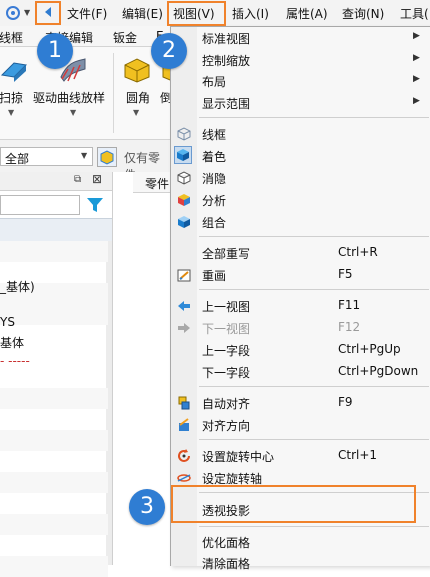  I want to click on tab-wireframe: 线框, so click(11, 37).